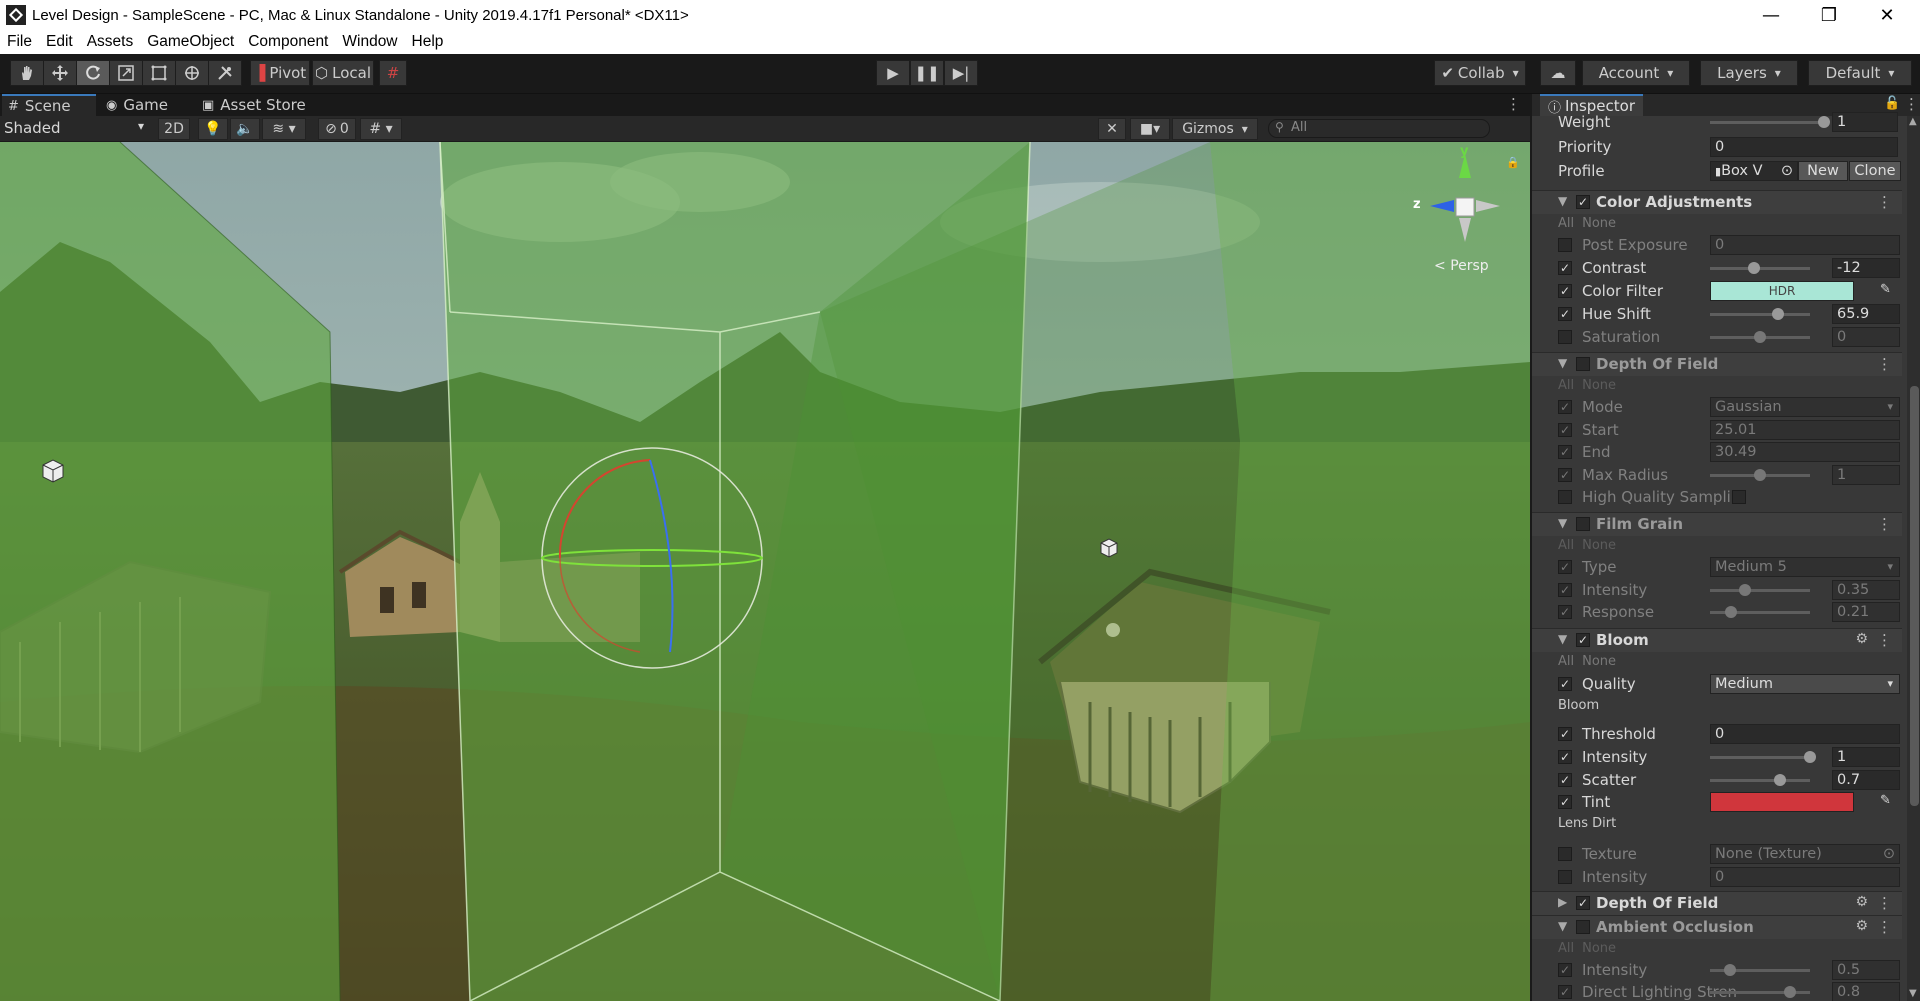 Image resolution: width=1920 pixels, height=1001 pixels. I want to click on rect-tool-button, so click(159, 73).